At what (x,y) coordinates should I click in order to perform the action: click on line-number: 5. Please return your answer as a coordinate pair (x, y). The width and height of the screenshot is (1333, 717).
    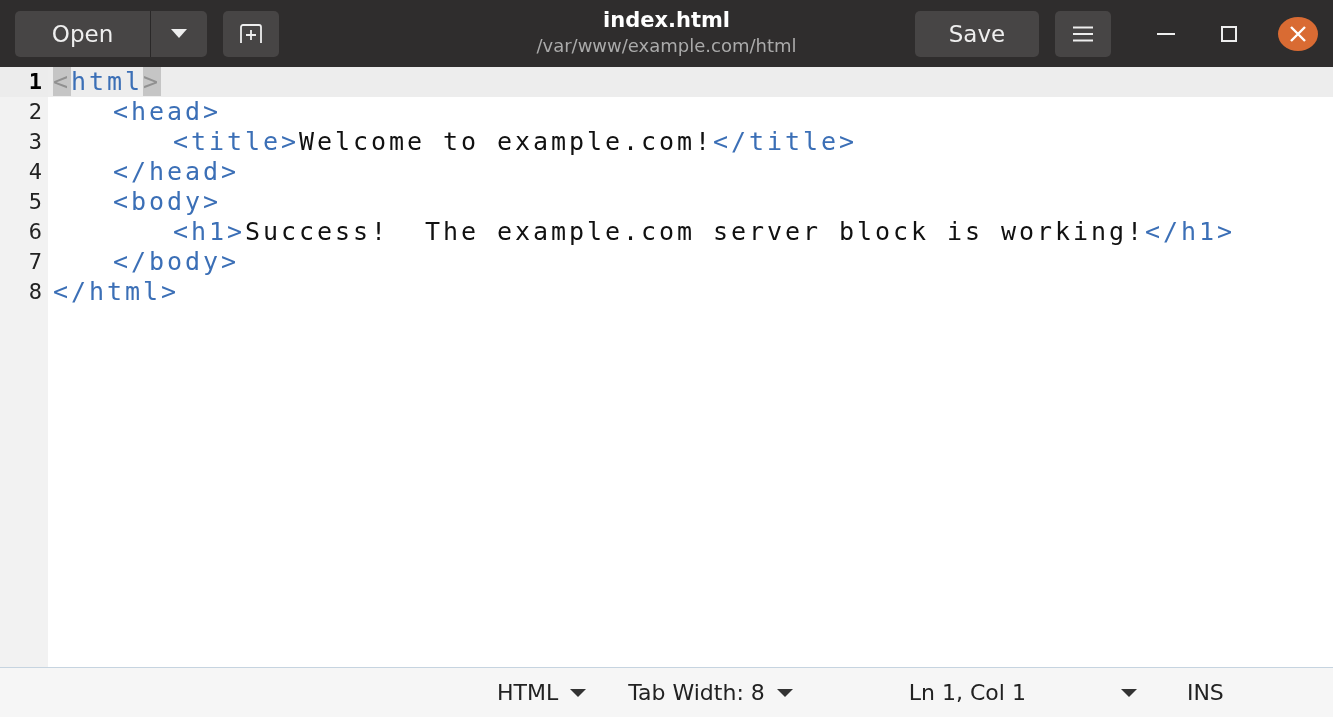
    Looking at the image, I should click on (35, 202).